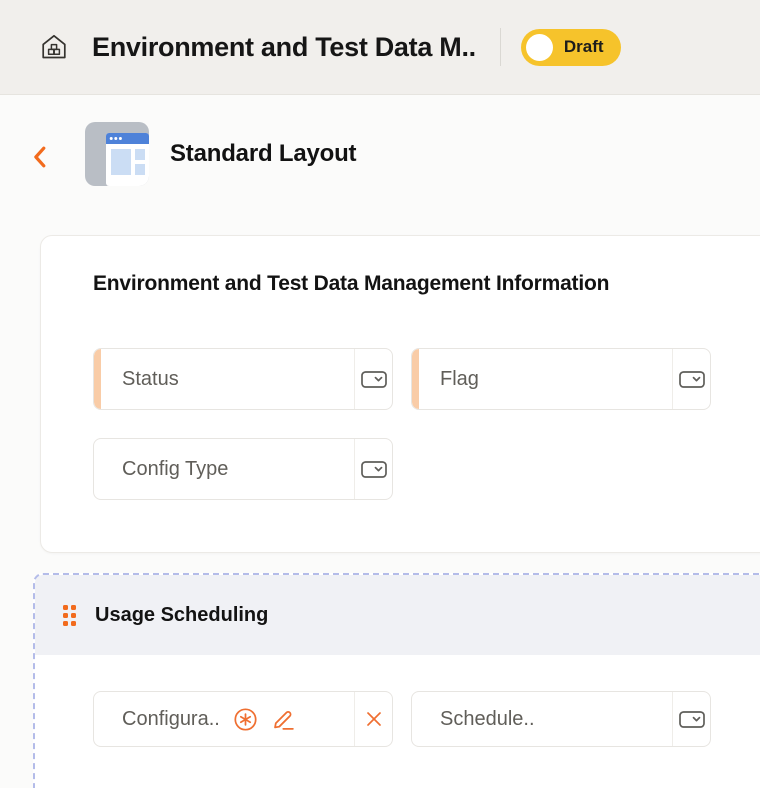 The width and height of the screenshot is (760, 788). I want to click on field-label: Config Type, so click(175, 468).